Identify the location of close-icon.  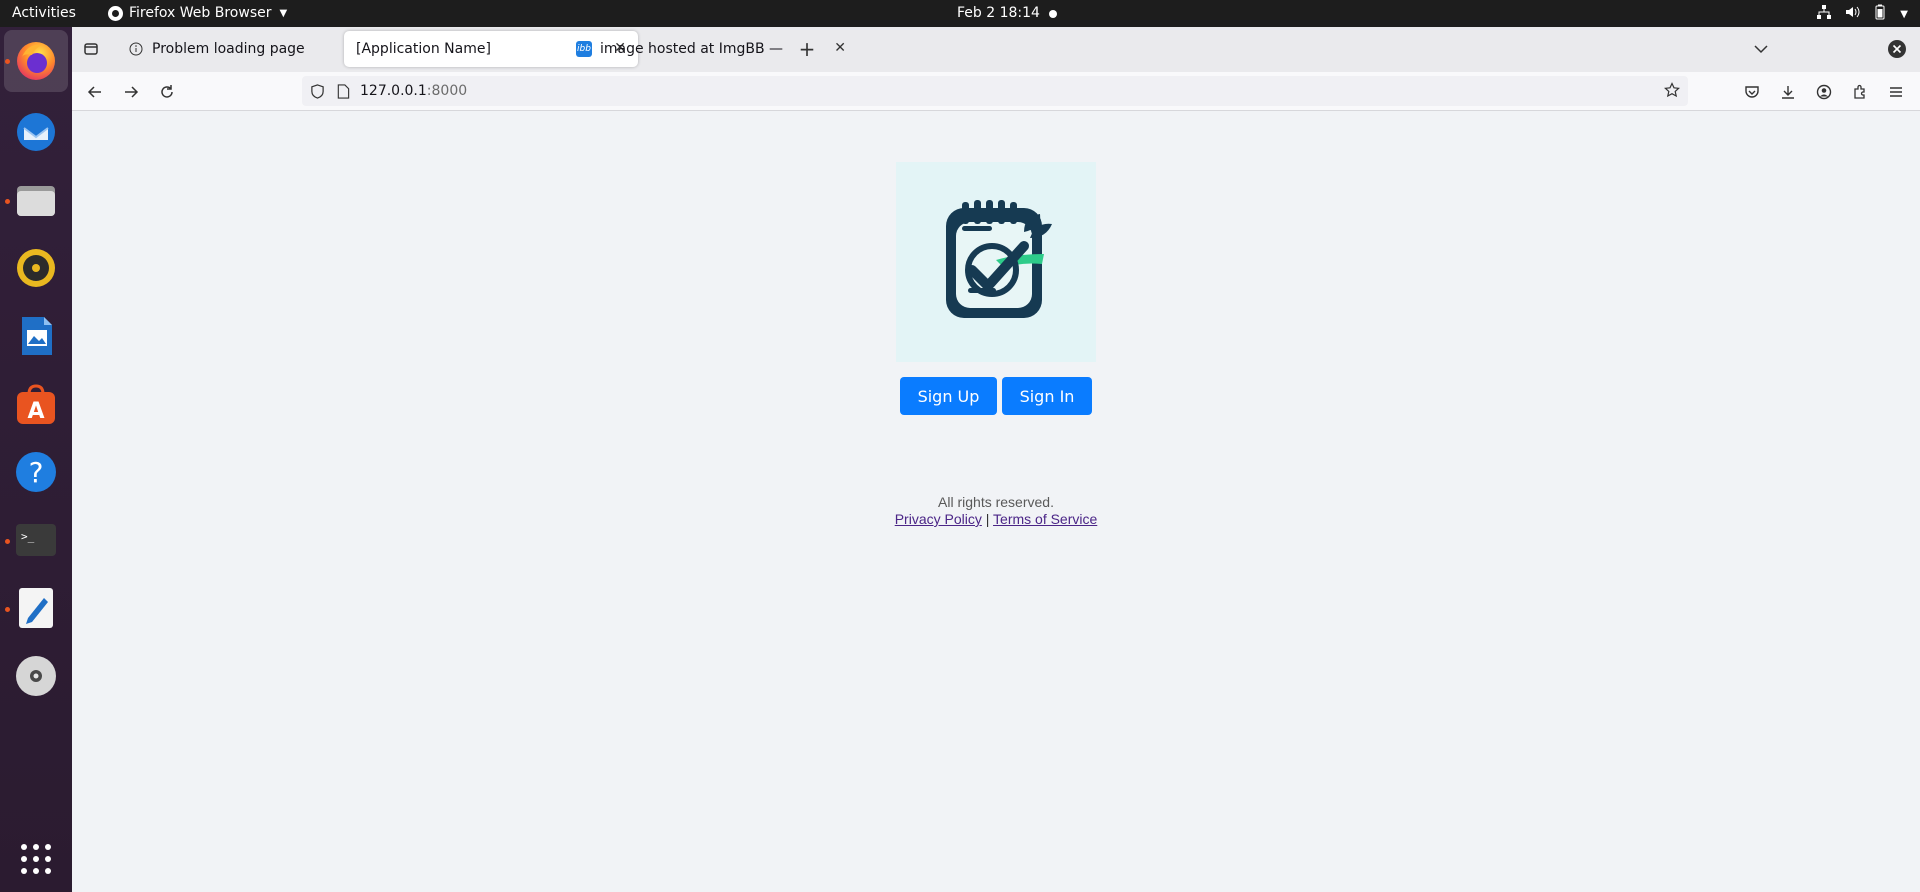
(1897, 49).